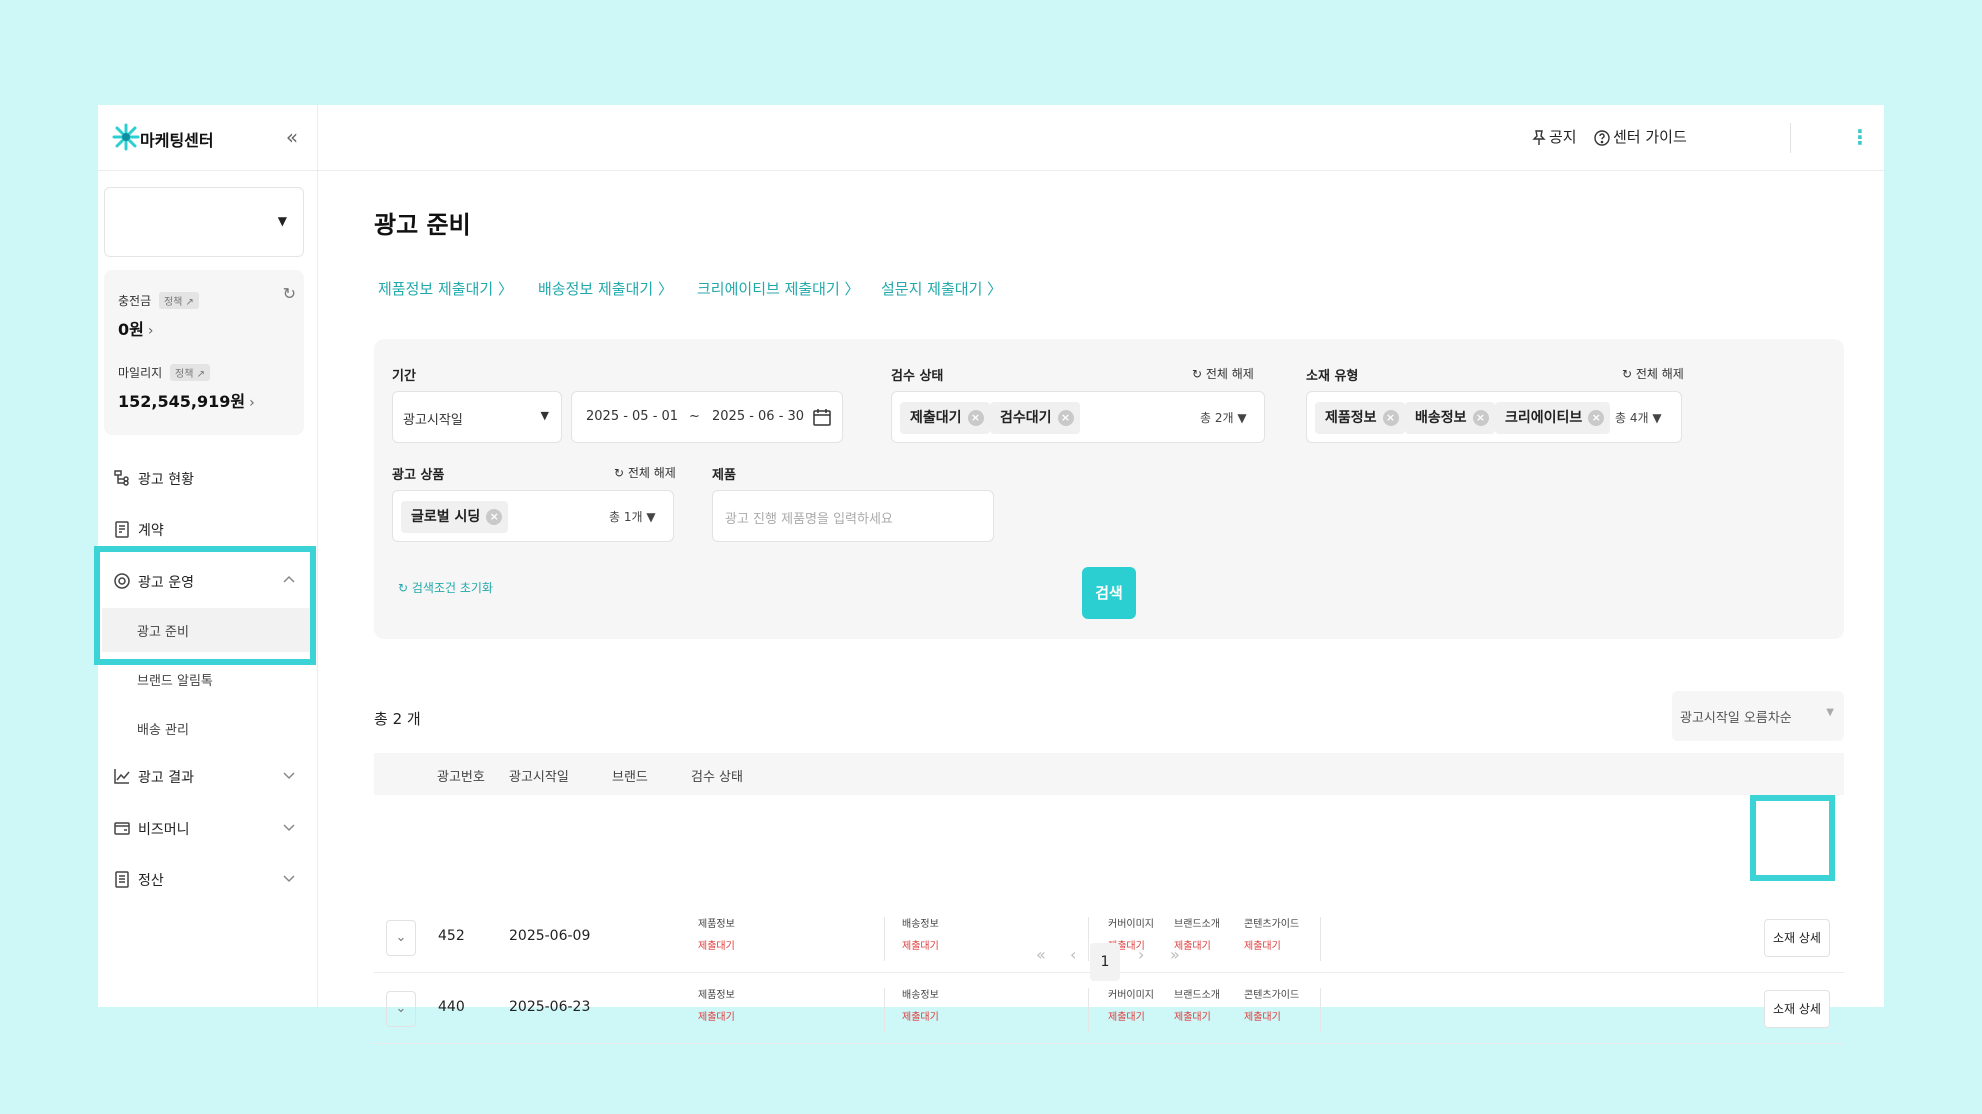  Describe the element at coordinates (1035, 418) in the screenshot. I see `chip-review-wait: 검수대기 ×` at that location.